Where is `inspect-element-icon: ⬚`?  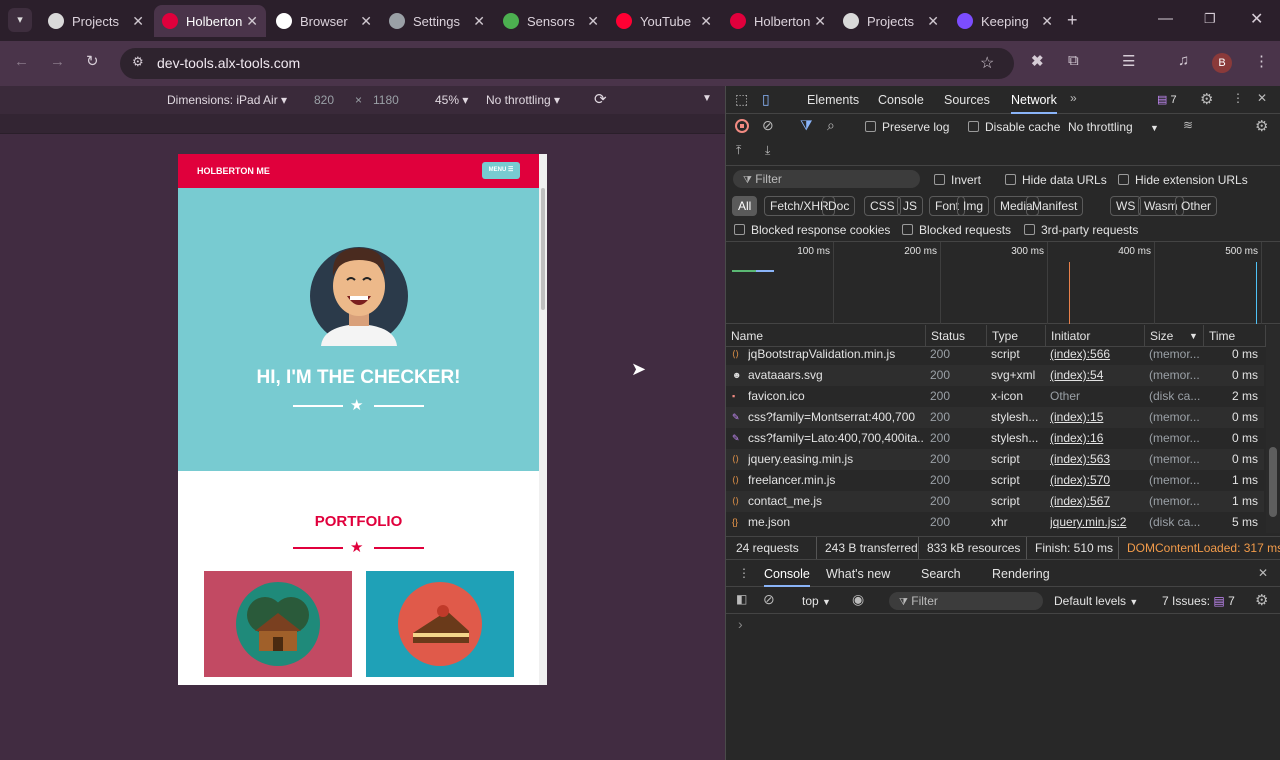
inspect-element-icon: ⬚ is located at coordinates (741, 99).